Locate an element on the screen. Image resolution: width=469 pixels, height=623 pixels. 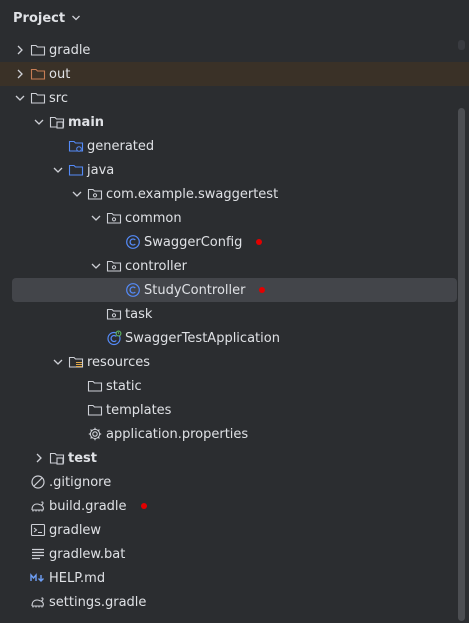
tree-item-task: task is located at coordinates (234, 314).